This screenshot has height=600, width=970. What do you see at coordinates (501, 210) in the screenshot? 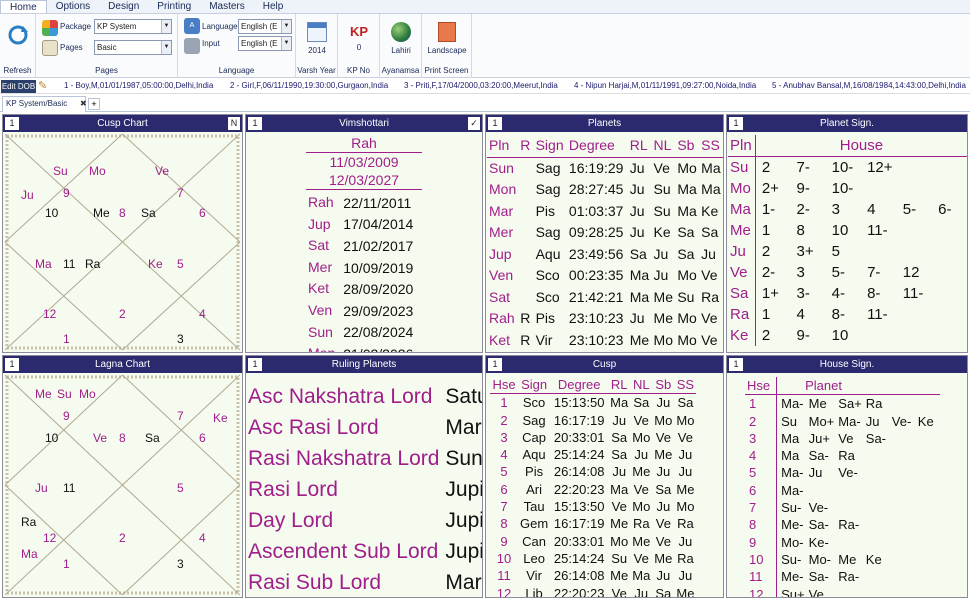
I see `table-cell: Mar` at bounding box center [501, 210].